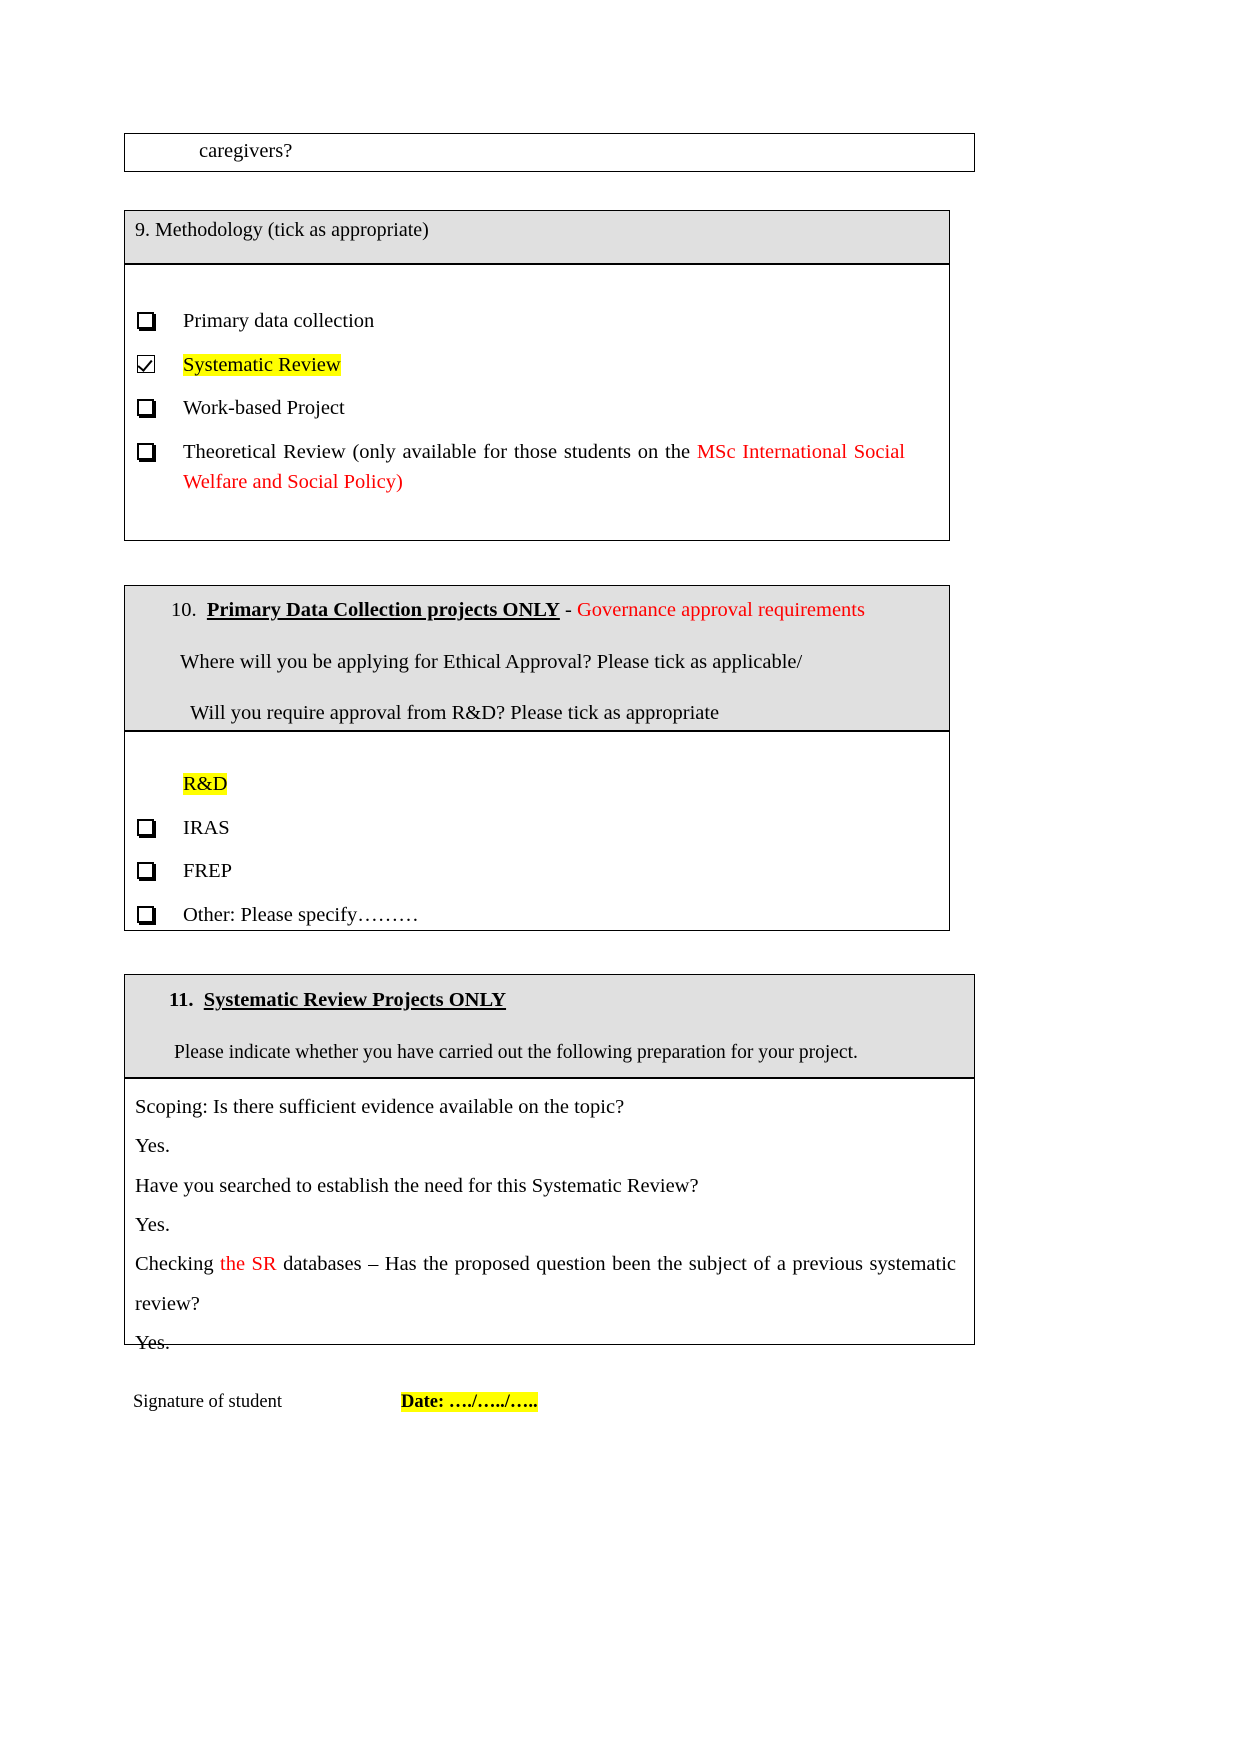 Image resolution: width=1241 pixels, height=1754 pixels. I want to click on question-10-dash: -, so click(568, 610).